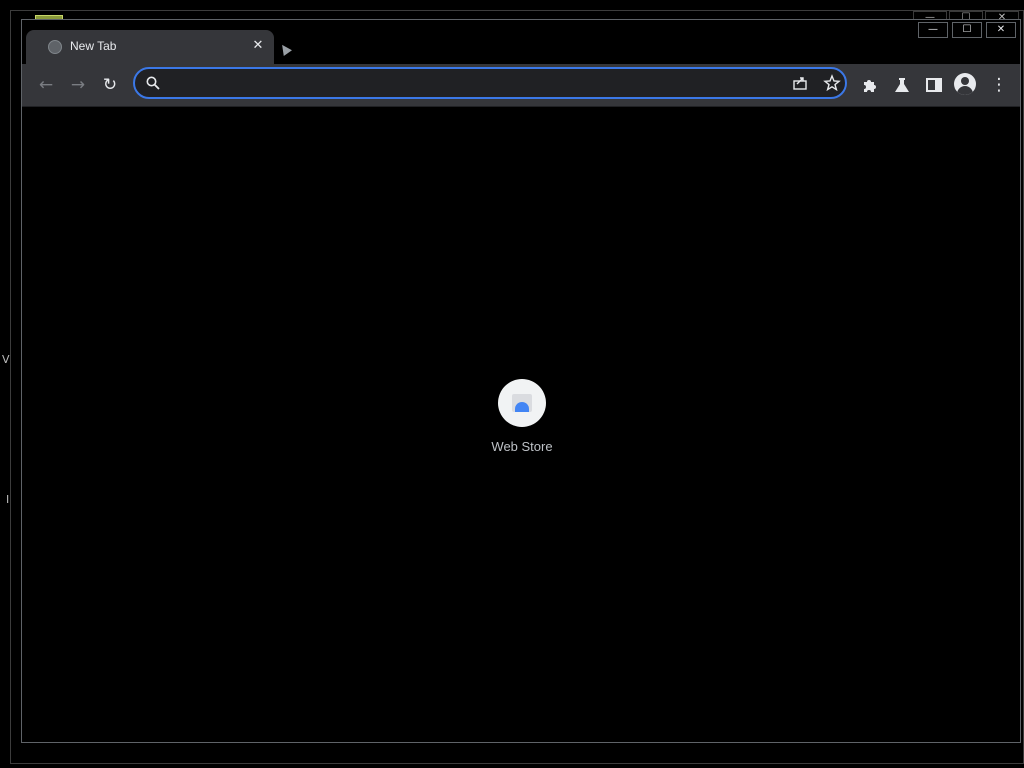 The height and width of the screenshot is (768, 1024). Describe the element at coordinates (902, 85) in the screenshot. I see `labs-flask-icon` at that location.